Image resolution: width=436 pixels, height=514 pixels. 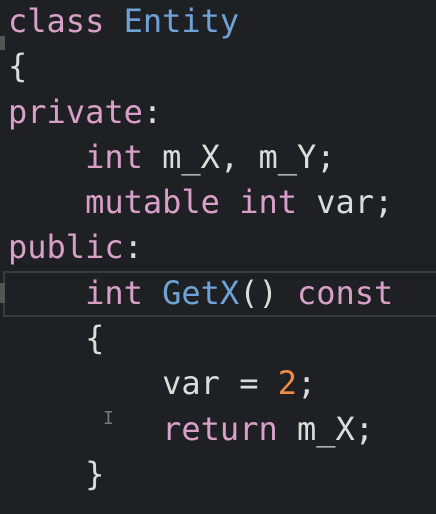 What do you see at coordinates (66, 247) in the screenshot?
I see `code-token-kw: public` at bounding box center [66, 247].